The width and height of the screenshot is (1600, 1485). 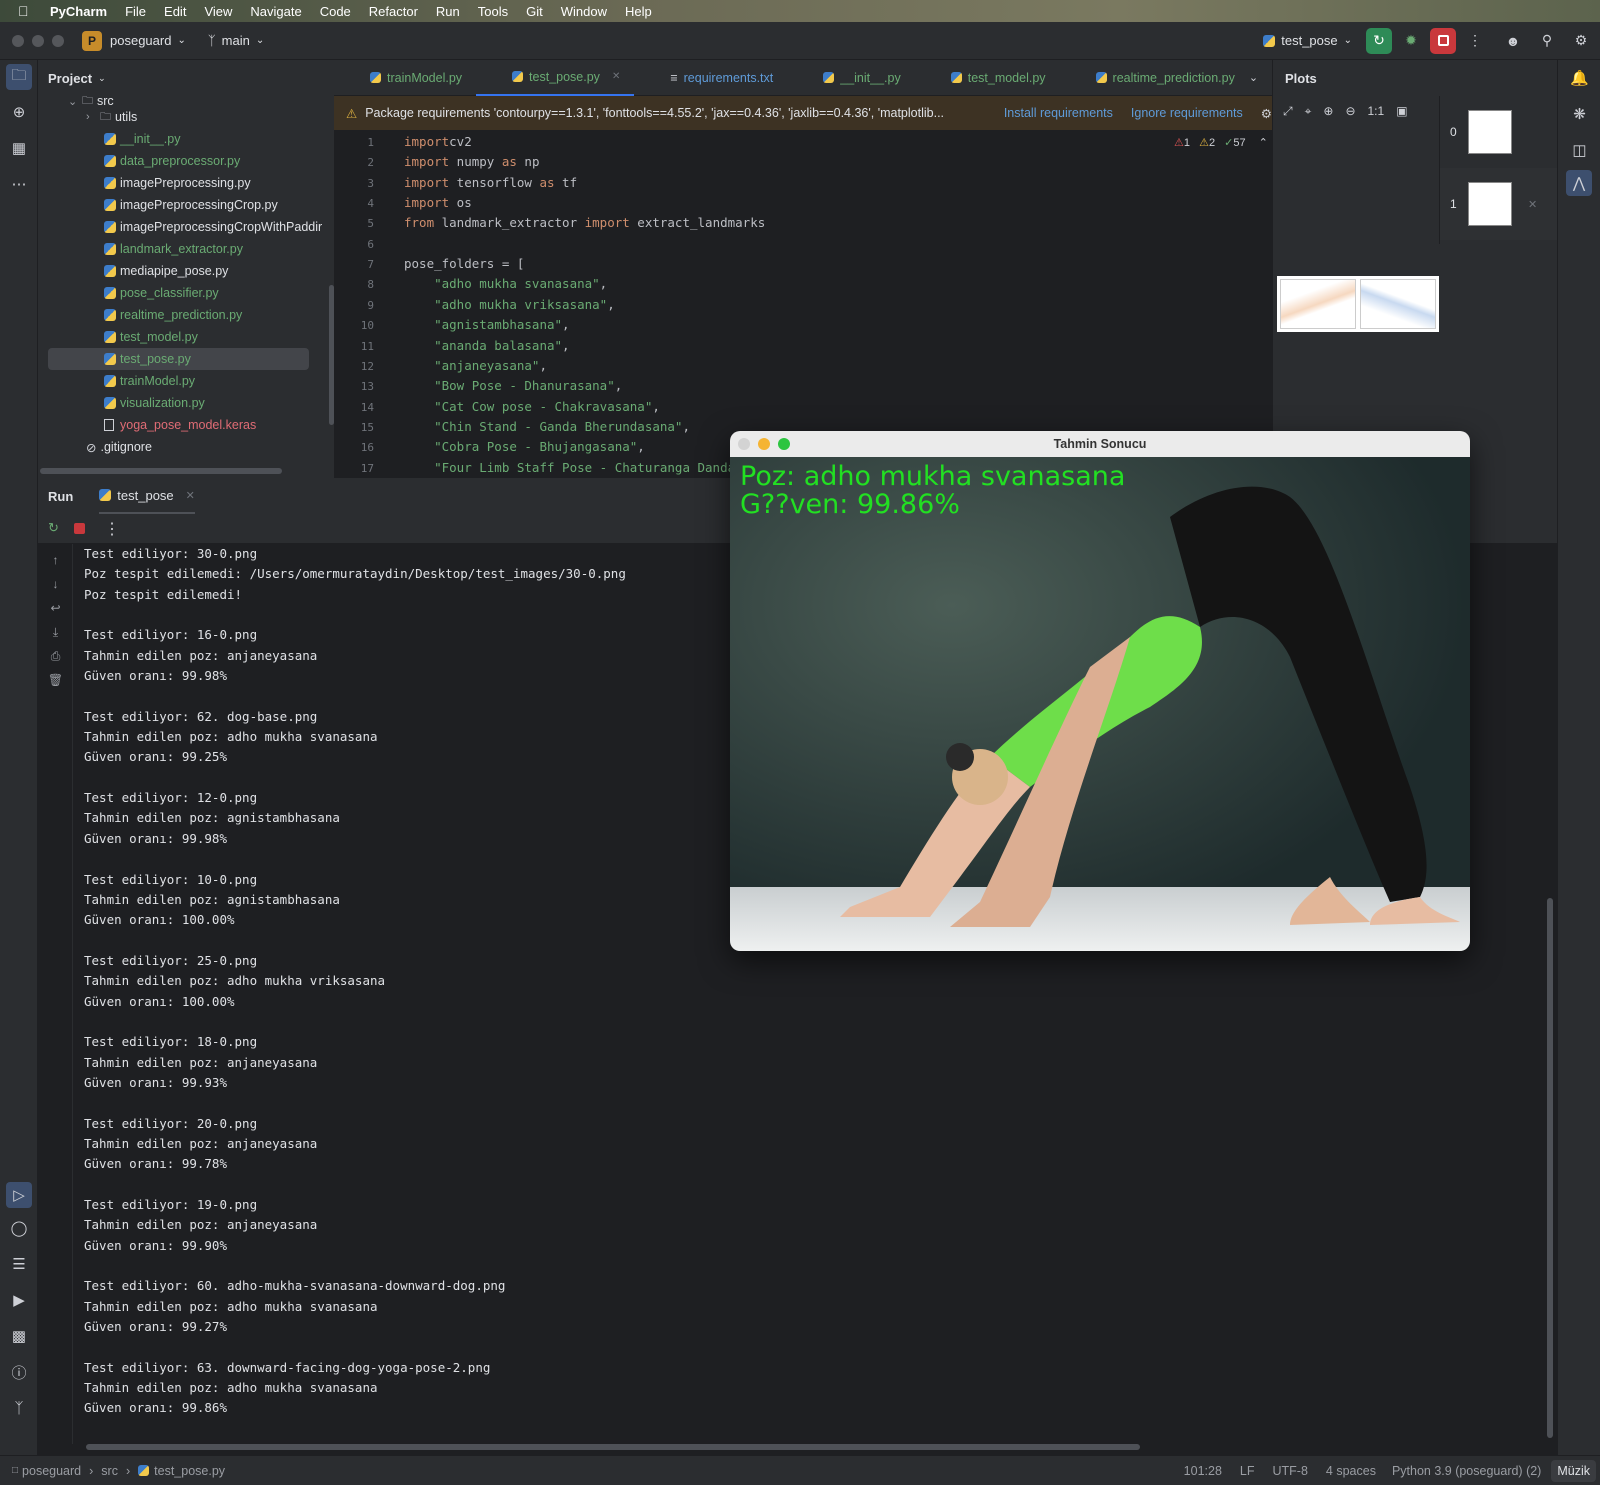 What do you see at coordinates (393, 11) in the screenshot?
I see `menu-refactor: Refactor` at bounding box center [393, 11].